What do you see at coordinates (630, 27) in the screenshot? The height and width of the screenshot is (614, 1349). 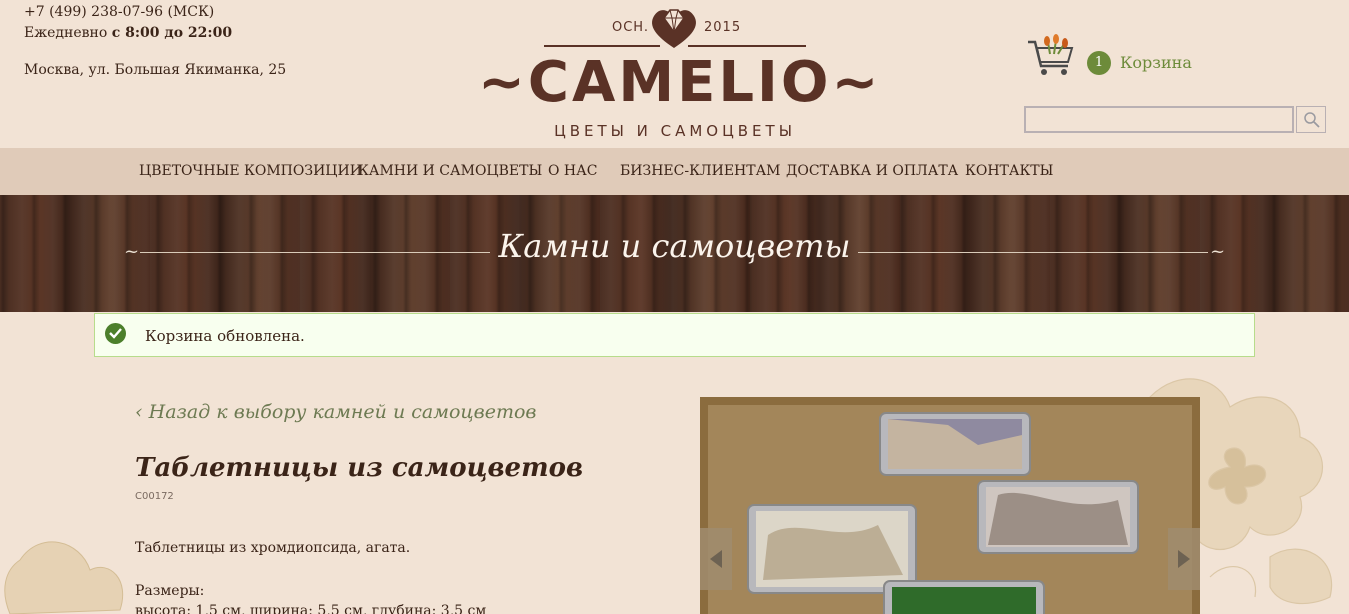 I see `est-label: OCH.` at bounding box center [630, 27].